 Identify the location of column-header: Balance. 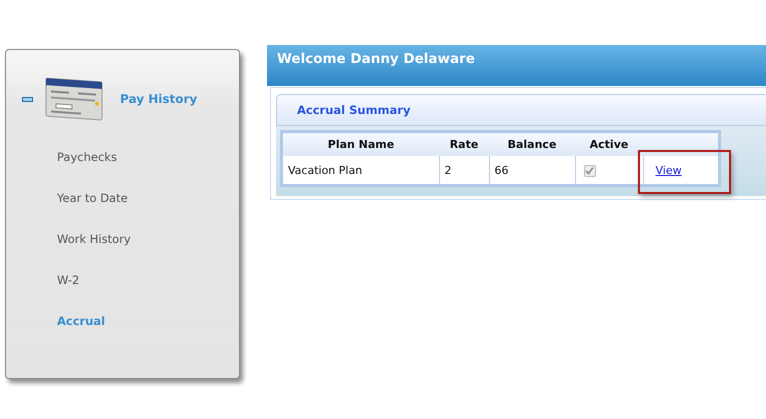
(532, 144).